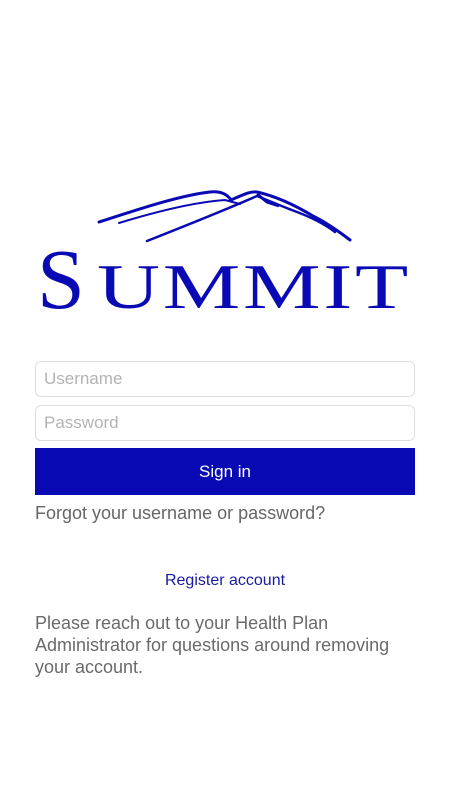 This screenshot has height=800, width=450. I want to click on logo-initial: S, so click(61, 273).